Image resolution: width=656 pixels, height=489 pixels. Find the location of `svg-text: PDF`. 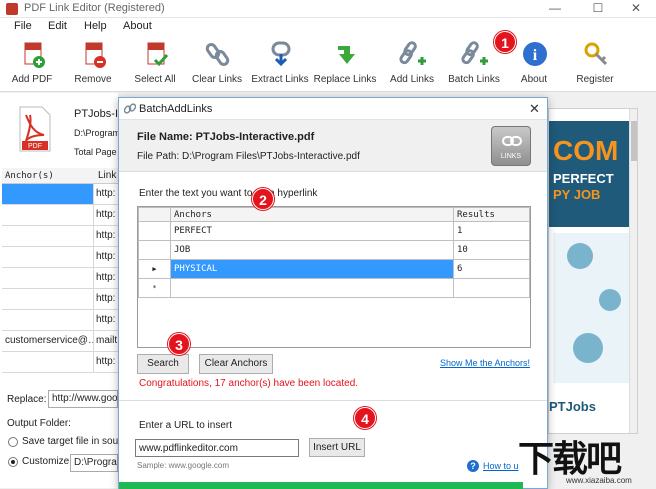

svg-text: PDF is located at coordinates (35, 146).